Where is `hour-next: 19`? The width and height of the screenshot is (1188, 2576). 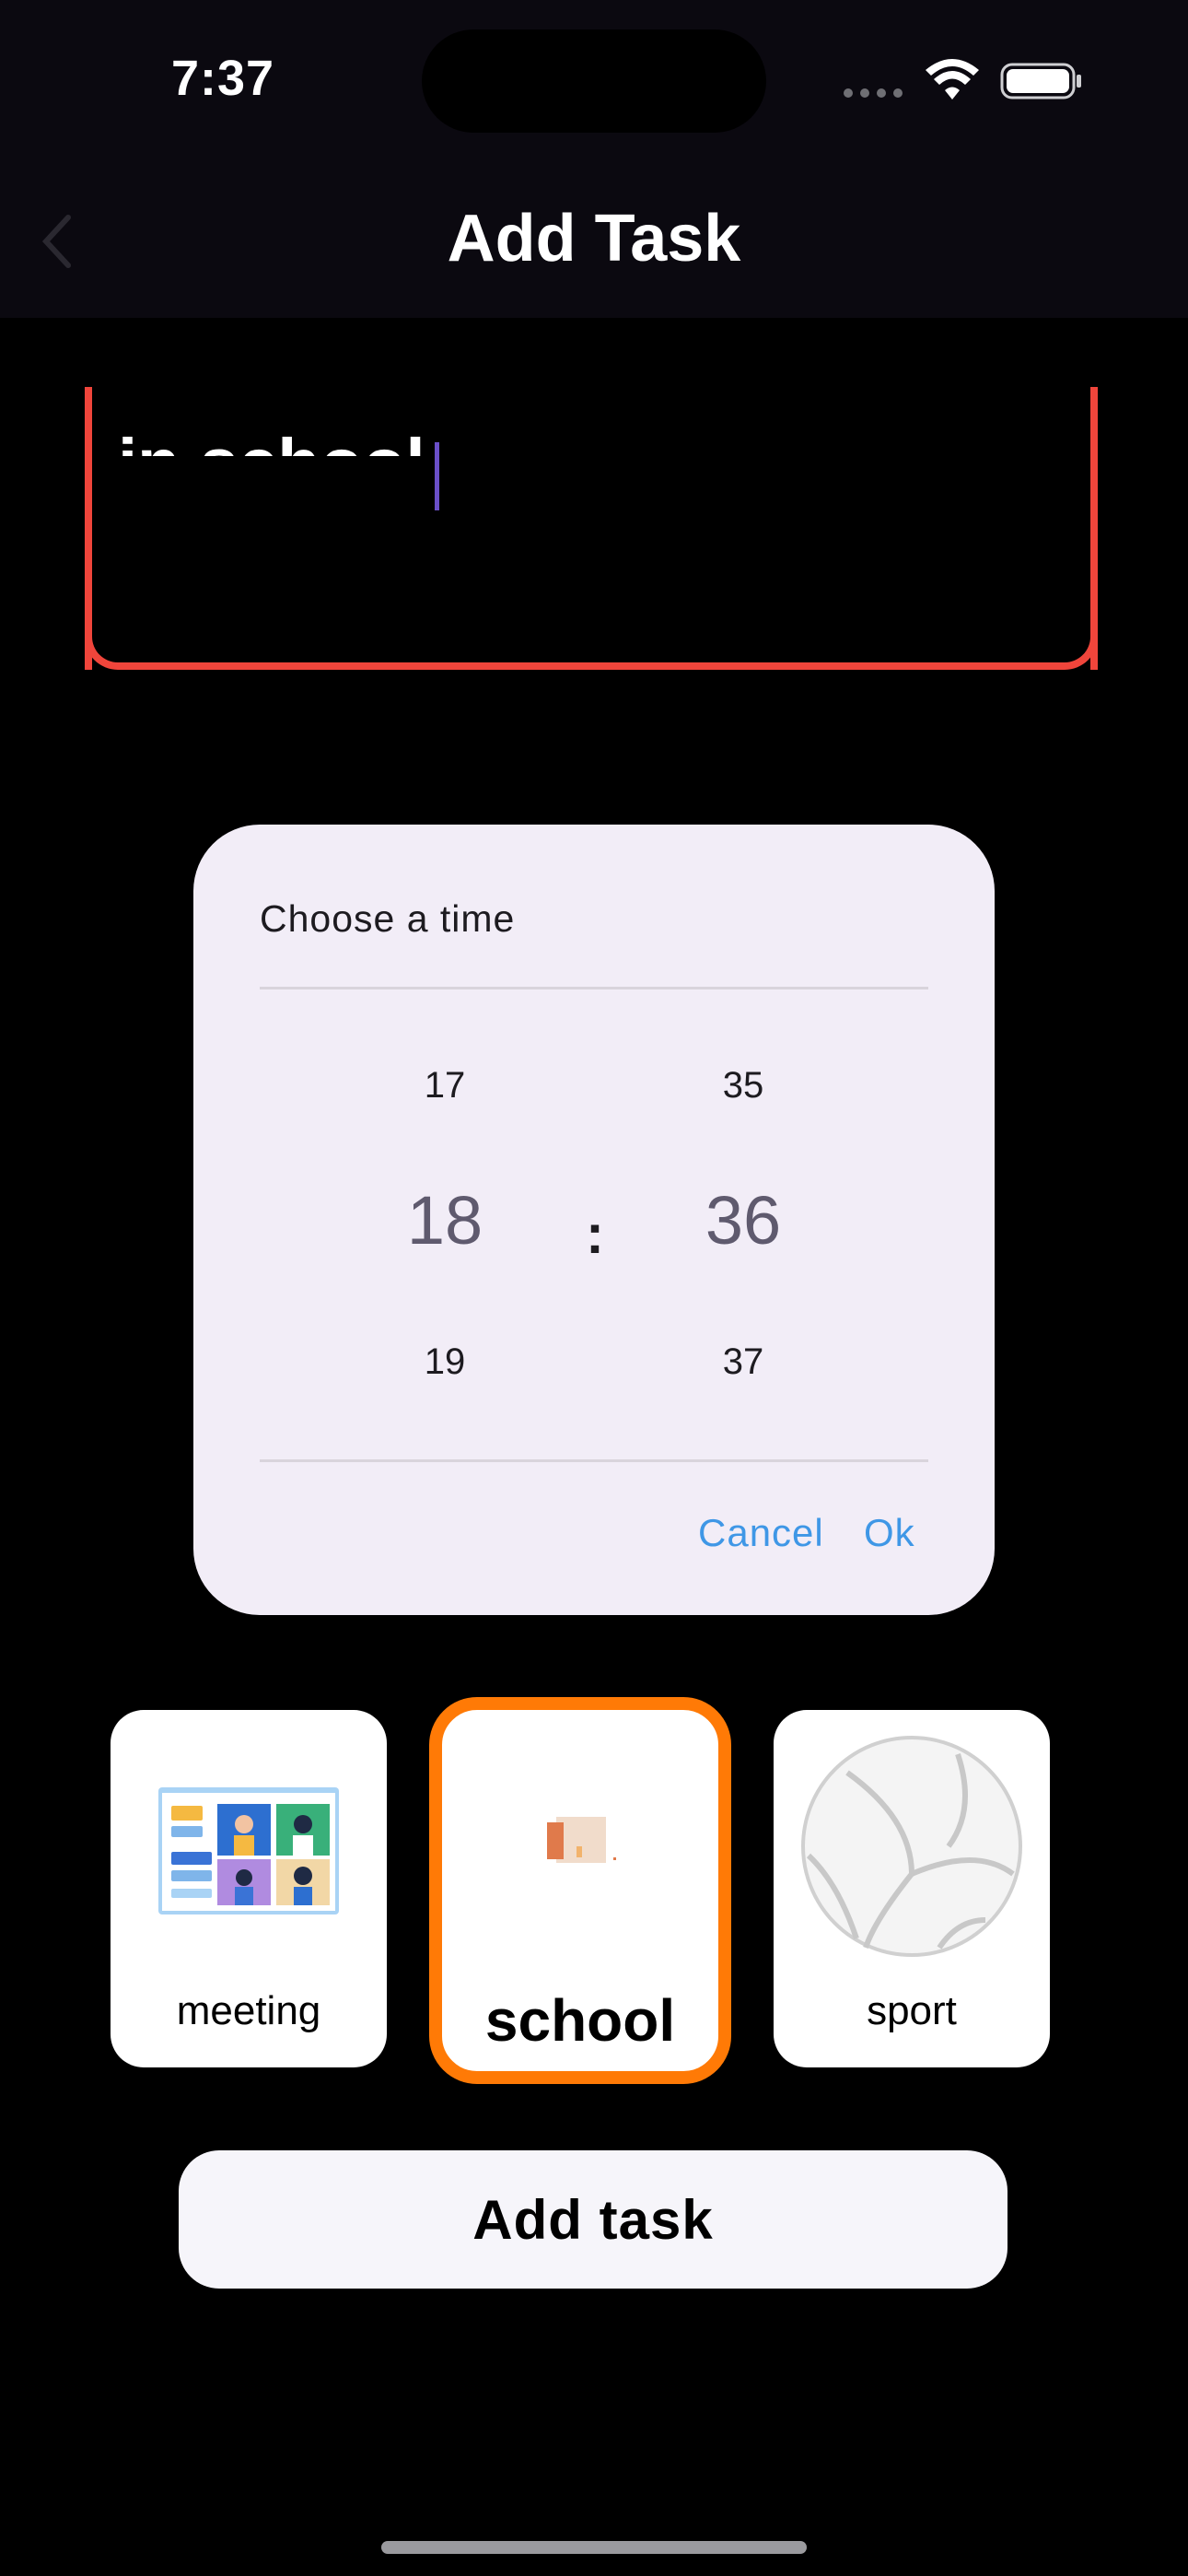 hour-next: 19 is located at coordinates (444, 1362).